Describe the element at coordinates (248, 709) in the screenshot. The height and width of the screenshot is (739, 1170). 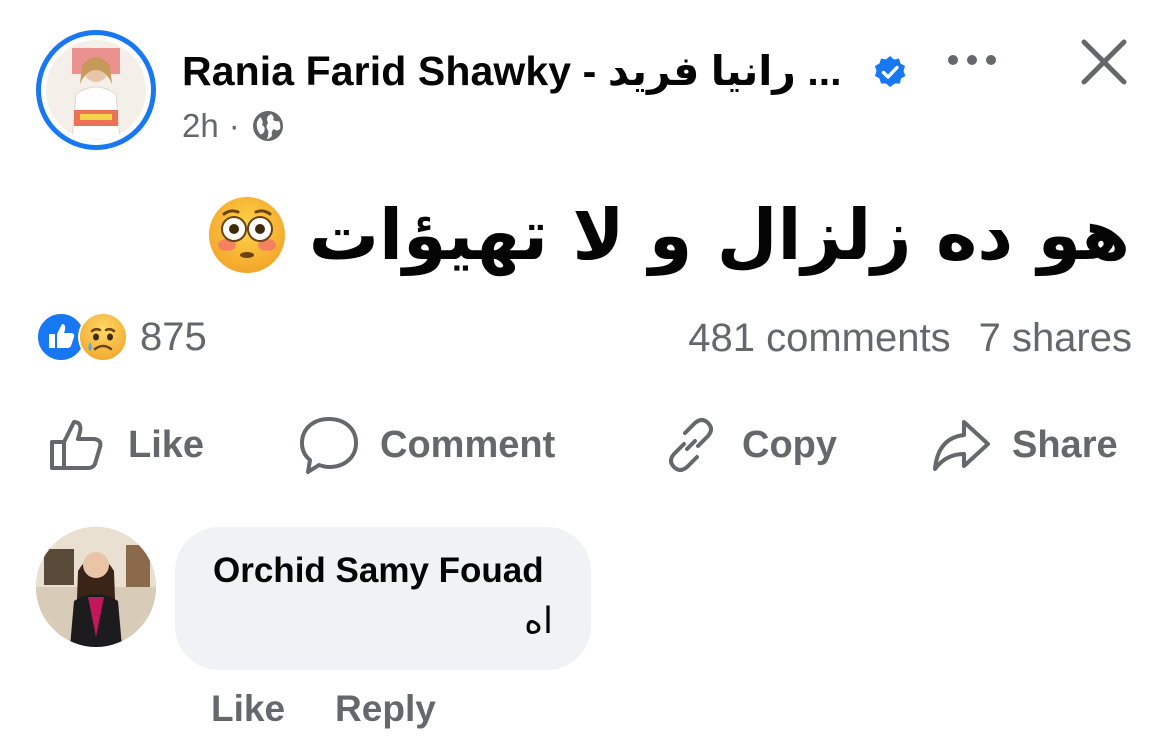
I see `comment-like-button: Like` at that location.